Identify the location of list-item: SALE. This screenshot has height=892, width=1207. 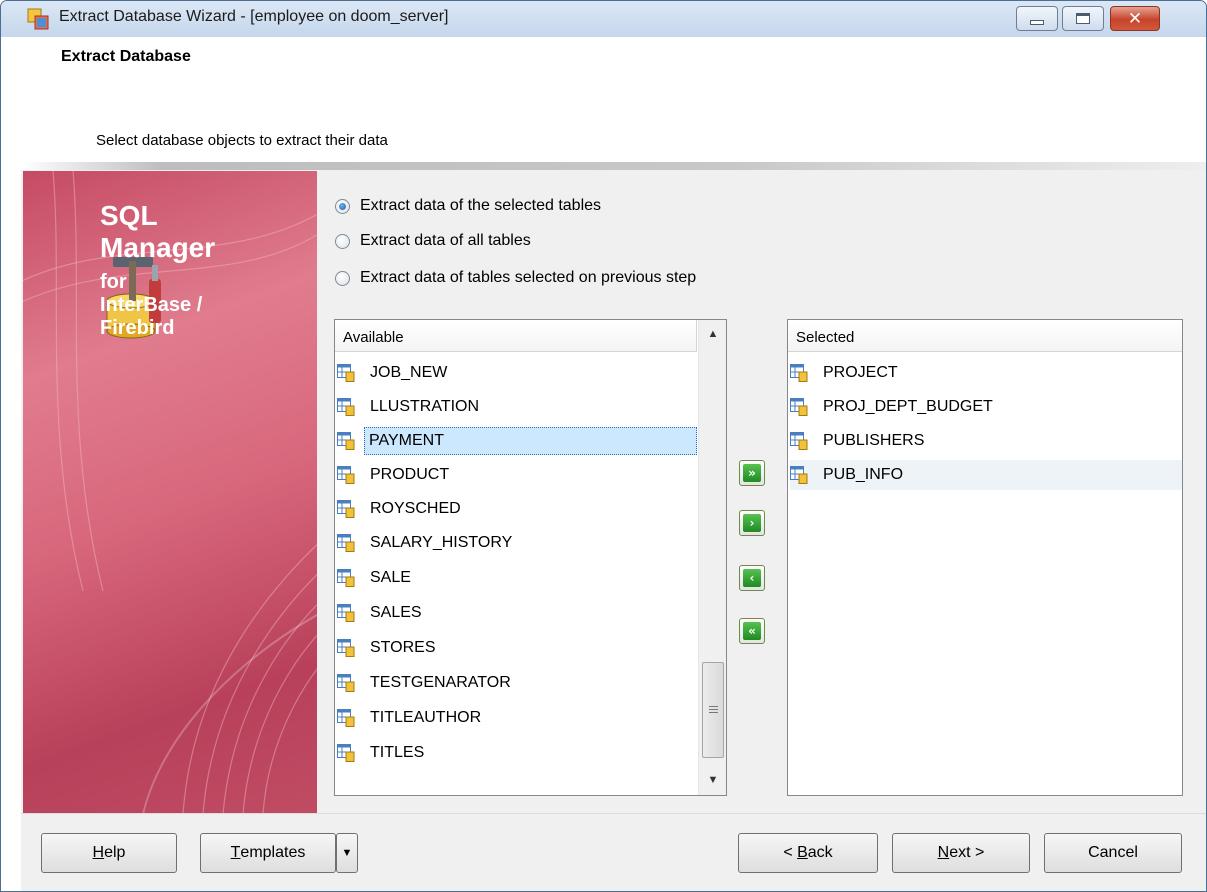
(517, 578).